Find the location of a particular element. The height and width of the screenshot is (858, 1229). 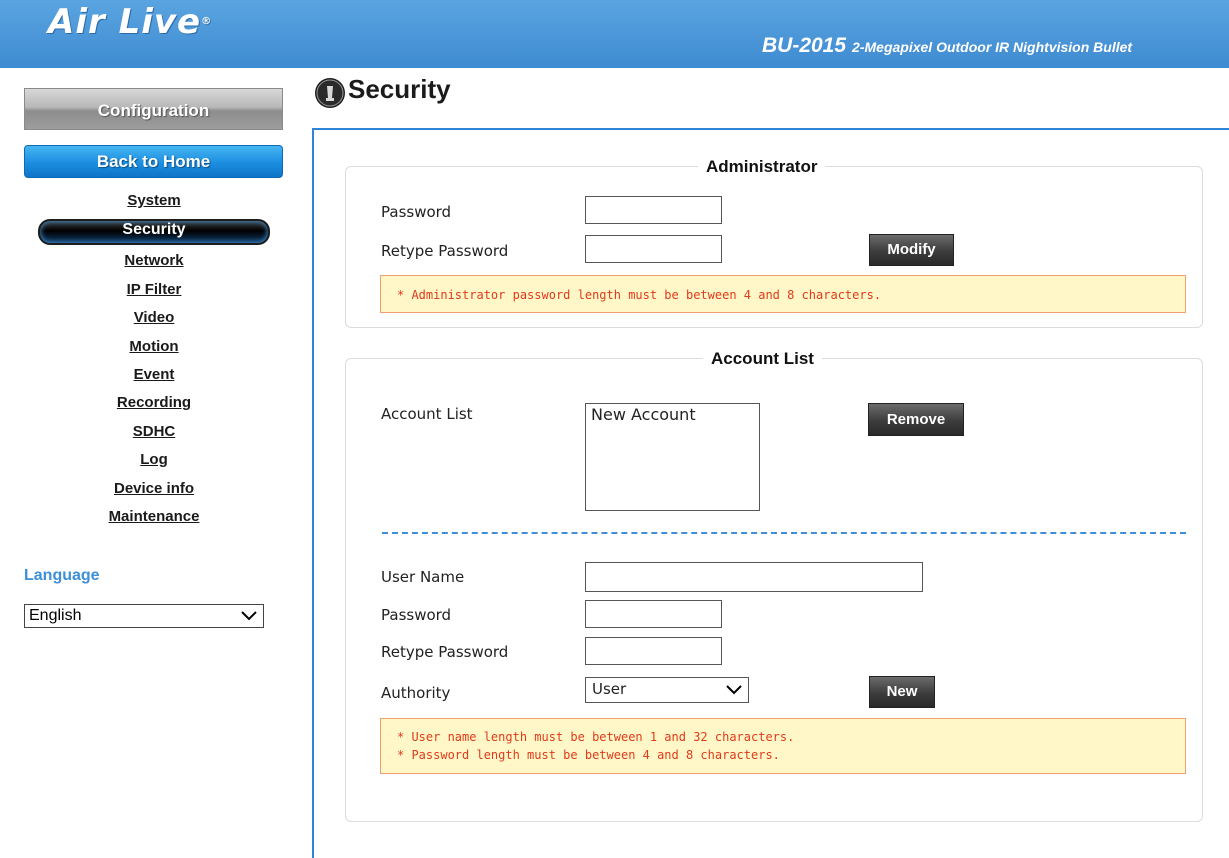

user-password-field is located at coordinates (653, 614).